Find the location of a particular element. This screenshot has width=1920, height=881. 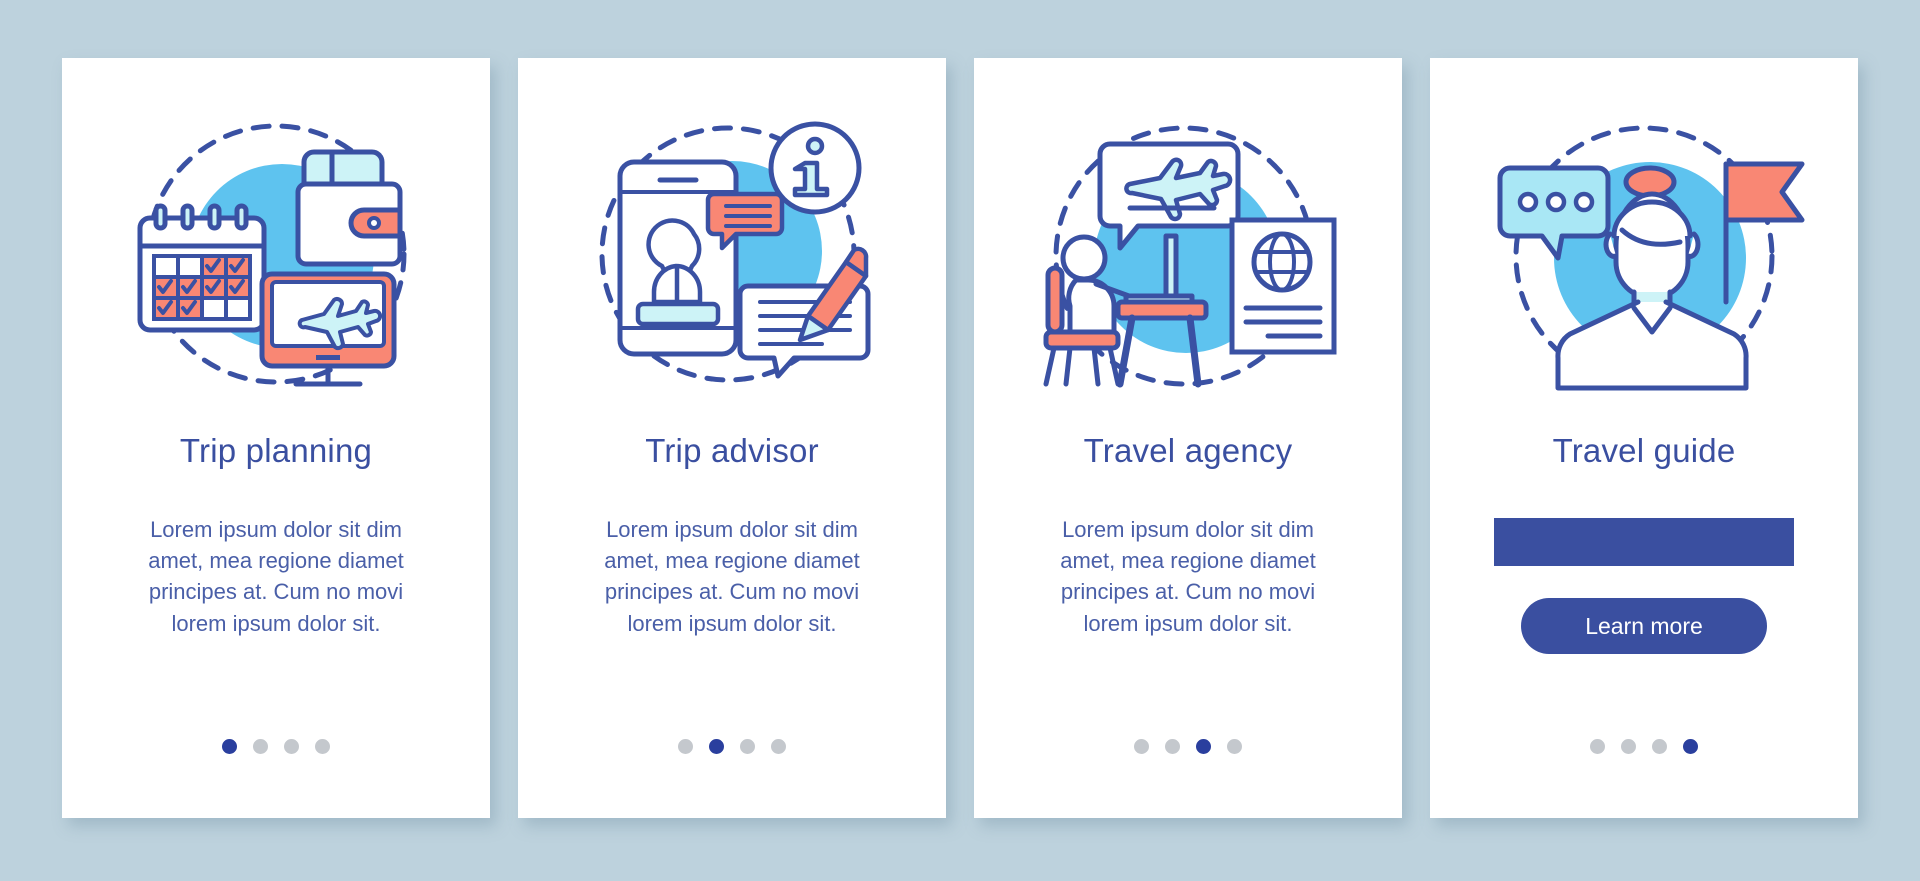

card-title: Trip planning is located at coordinates (276, 450).